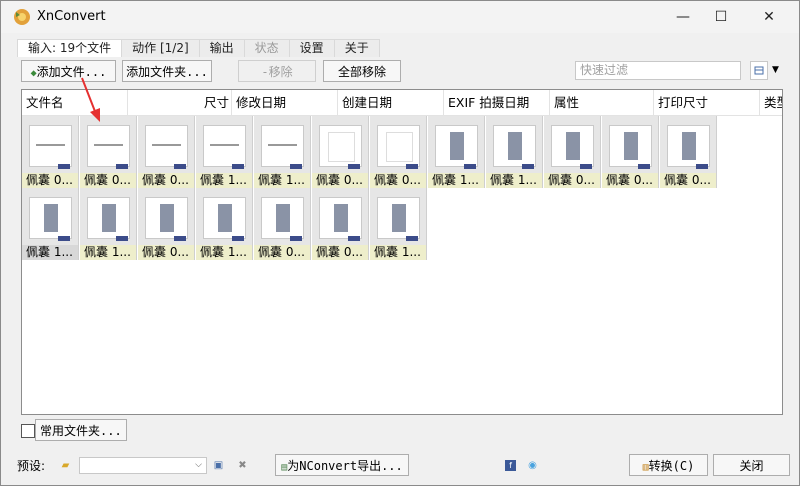 The width and height of the screenshot is (800, 486). I want to click on view-mode-button, so click(759, 70).